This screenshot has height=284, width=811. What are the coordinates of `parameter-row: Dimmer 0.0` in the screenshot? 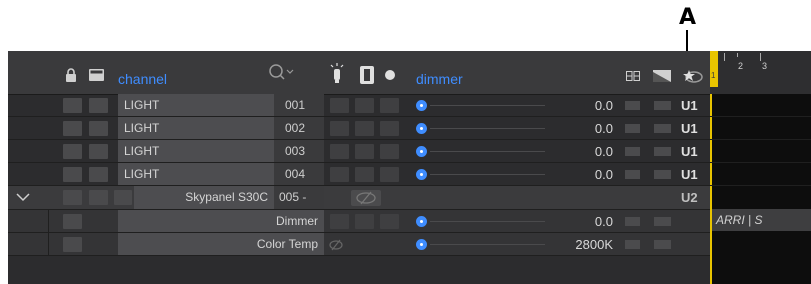 It's located at (359, 221).